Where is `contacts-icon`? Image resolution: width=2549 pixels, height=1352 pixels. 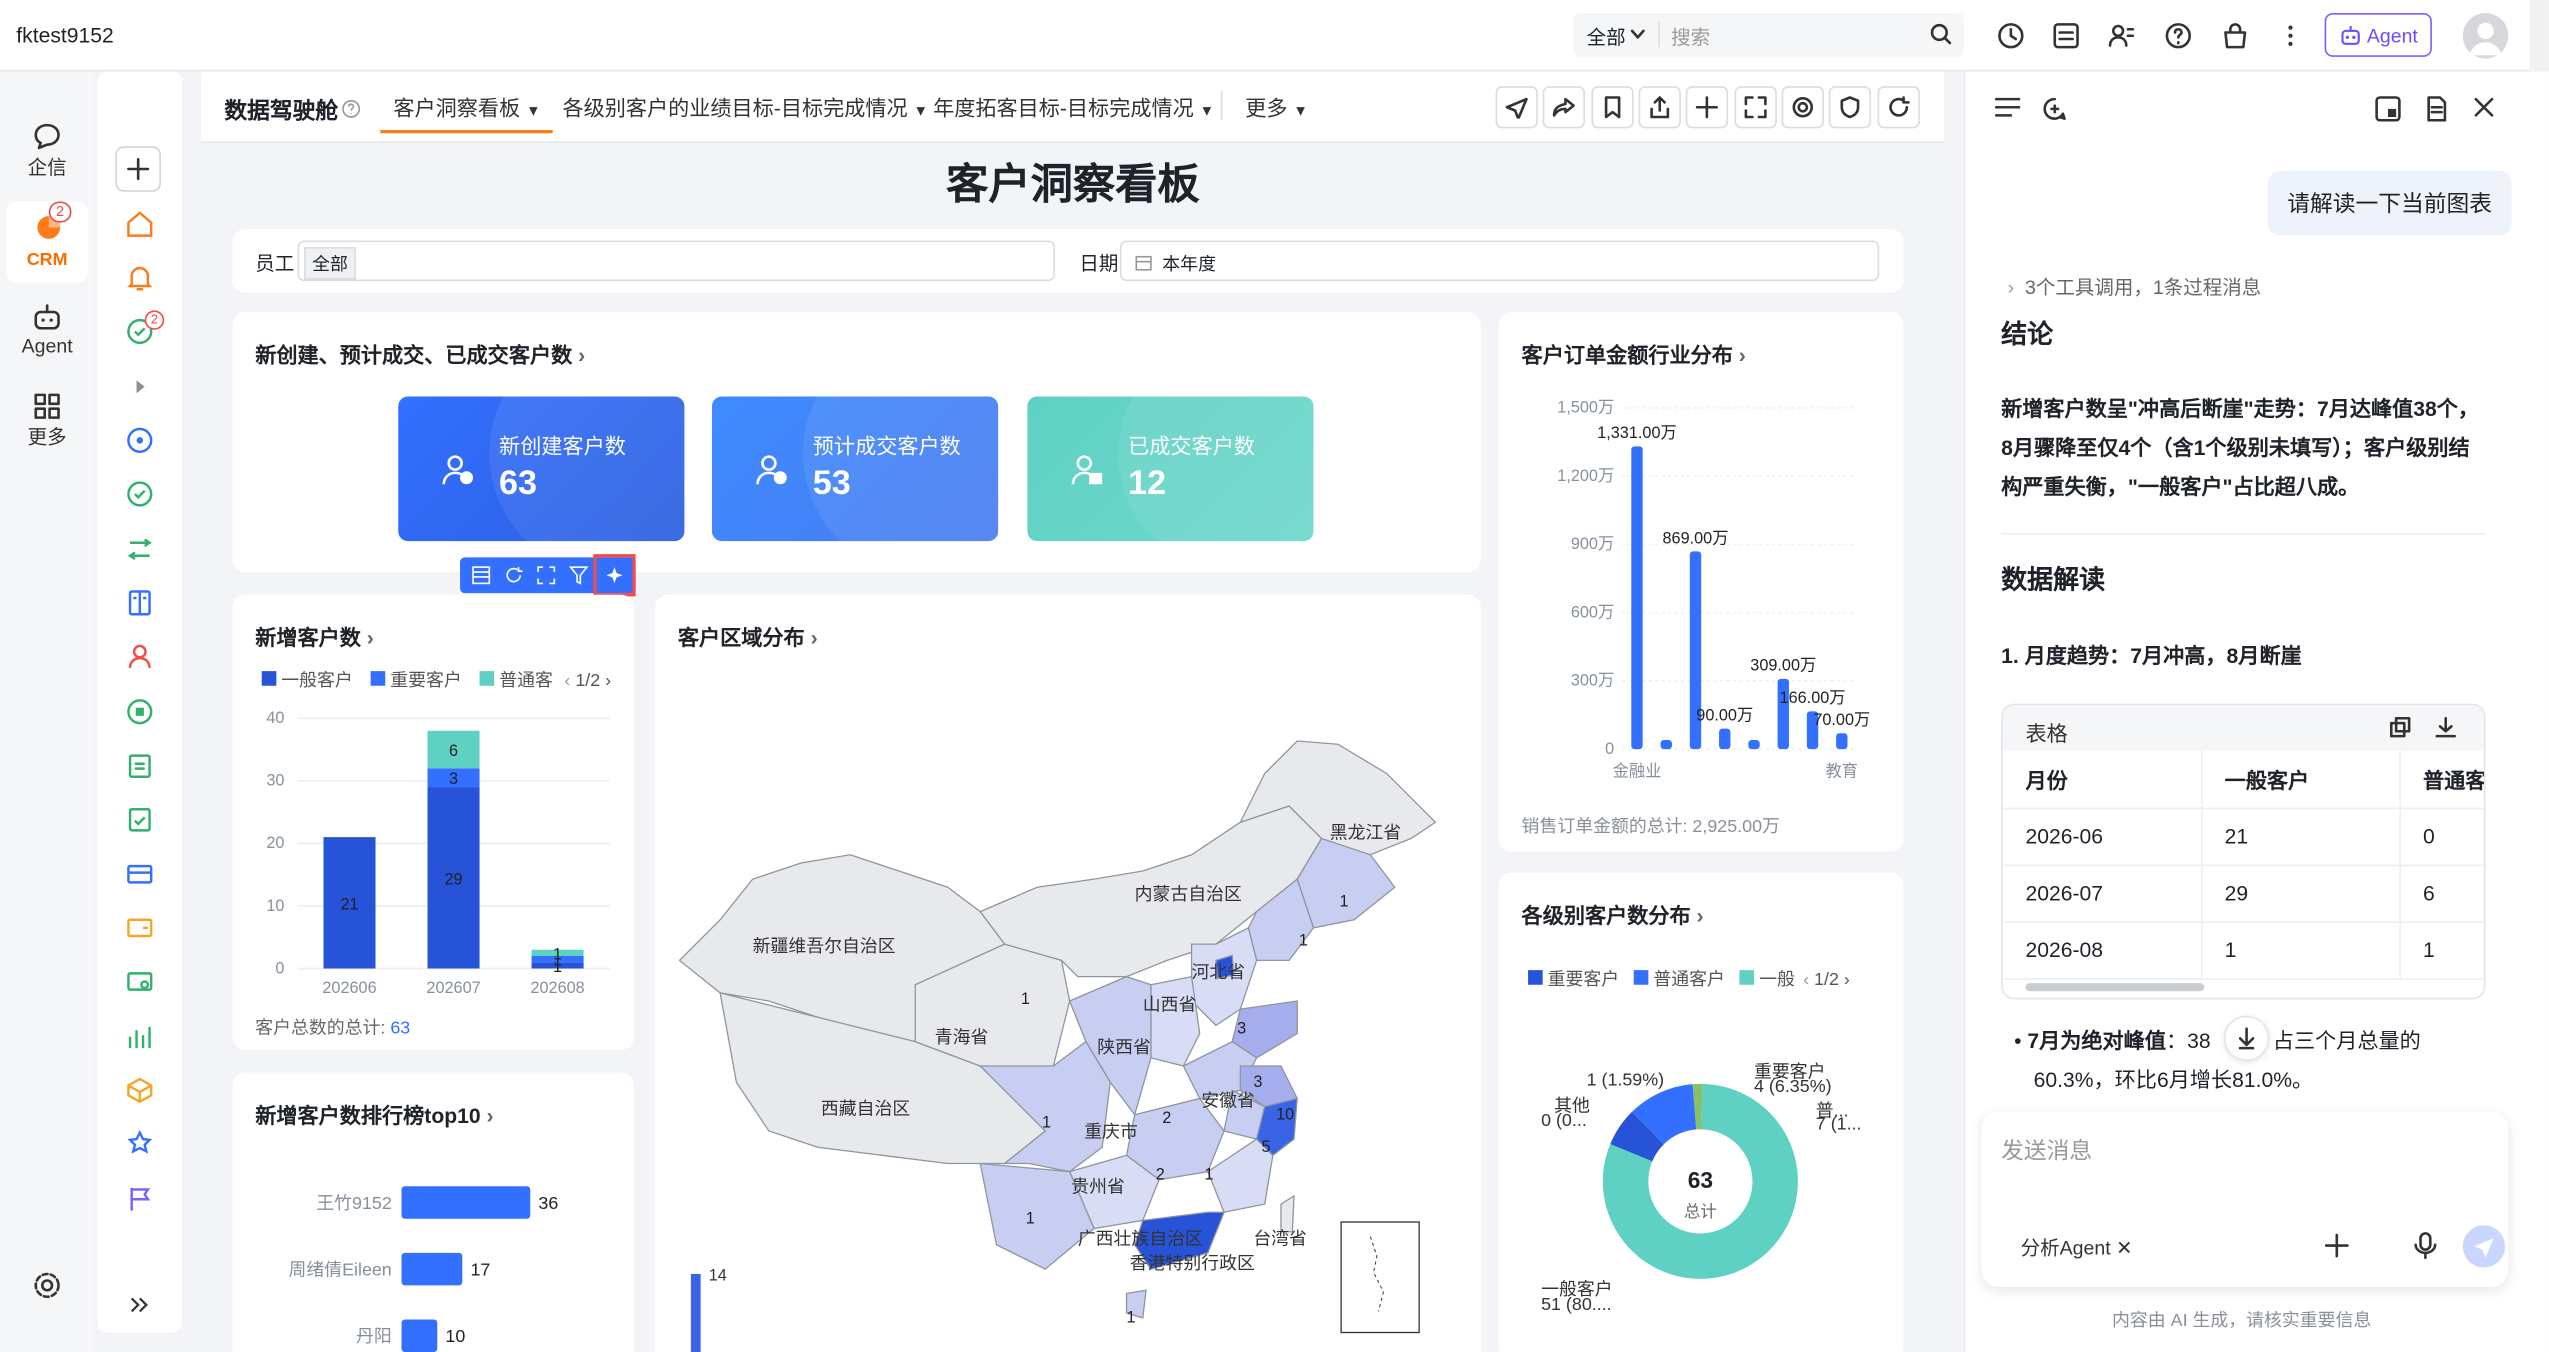 contacts-icon is located at coordinates (2121, 35).